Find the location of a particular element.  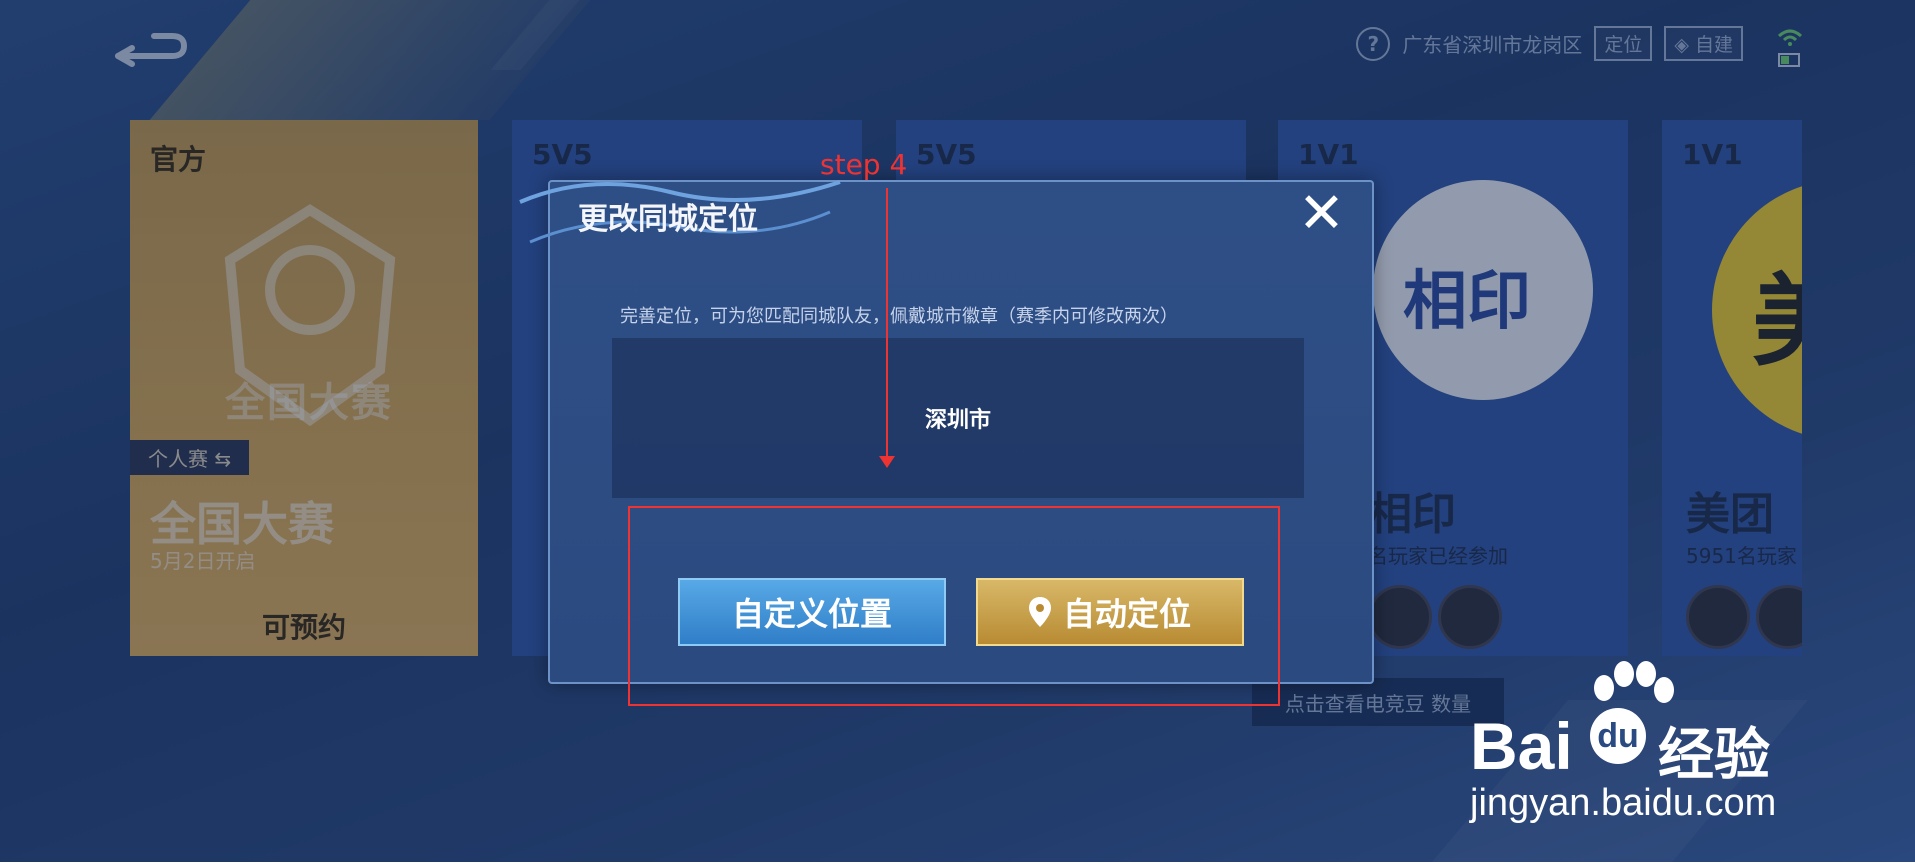

watermark-url: jingyan.baidu.com is located at coordinates (1623, 803).